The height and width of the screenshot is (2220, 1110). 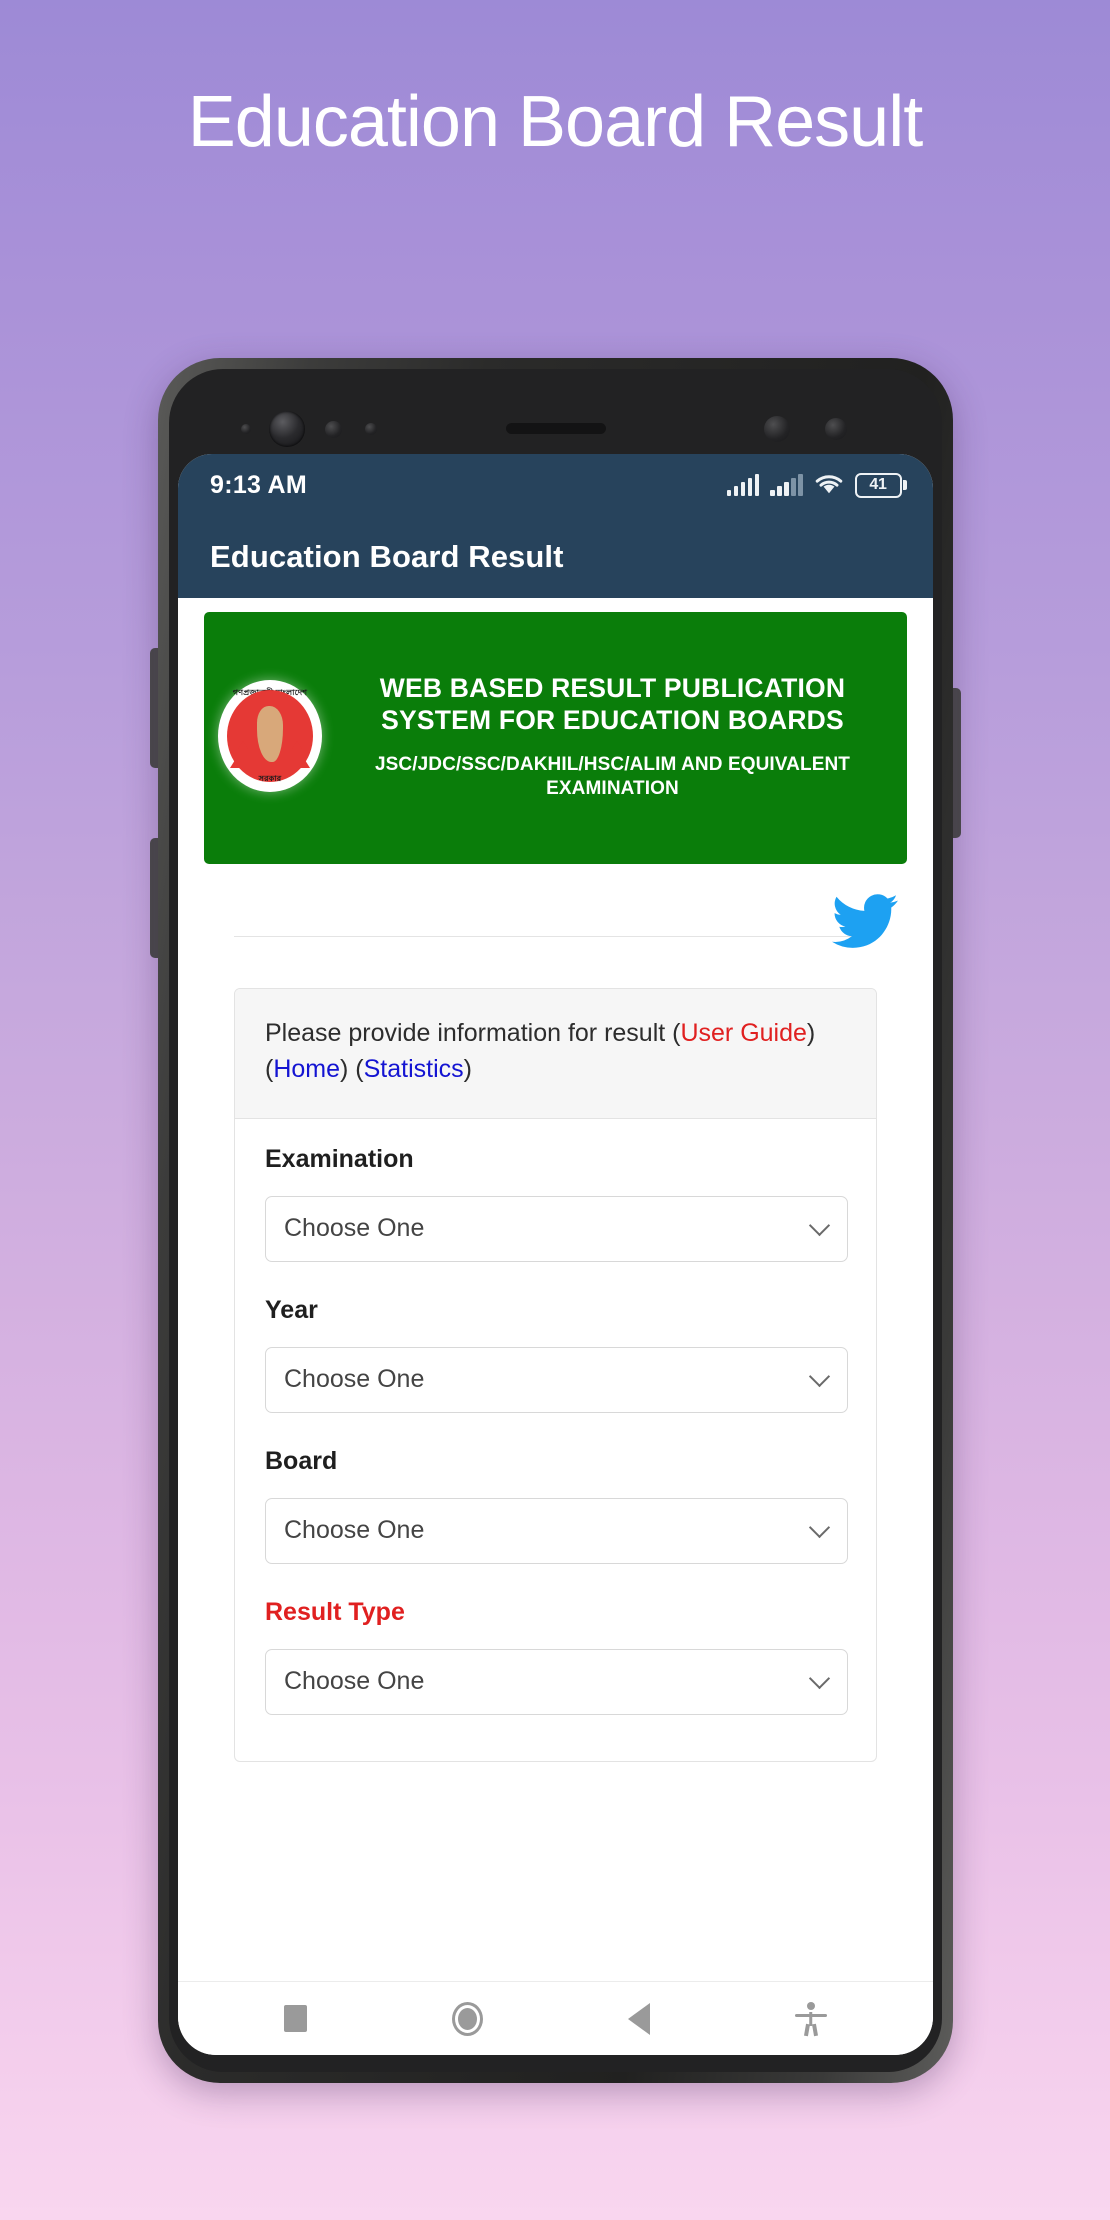 I want to click on proximity-sensor-icon, so click(x=246, y=429).